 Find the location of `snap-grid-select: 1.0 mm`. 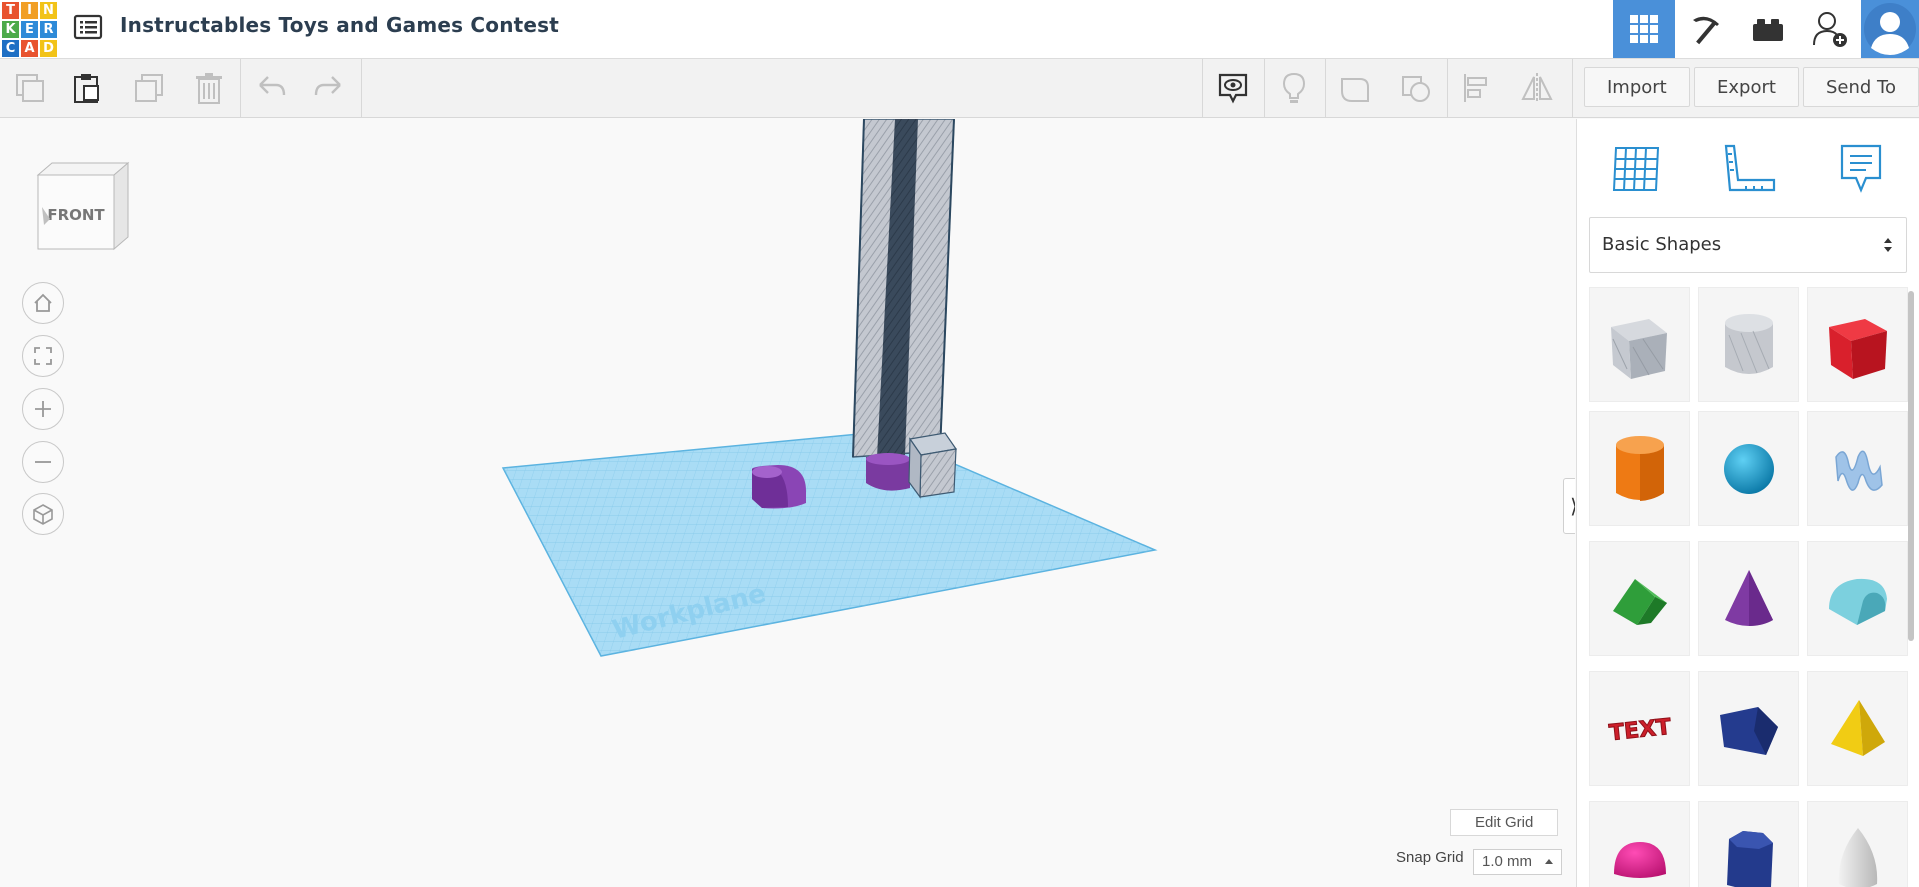

snap-grid-select: 1.0 mm is located at coordinates (1517, 862).